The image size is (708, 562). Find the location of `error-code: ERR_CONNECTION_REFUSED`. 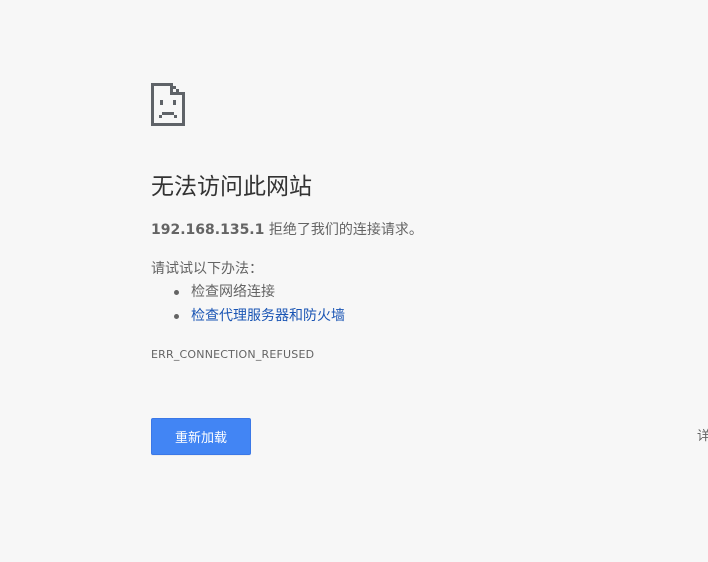

error-code: ERR_CONNECTION_REFUSED is located at coordinates (233, 354).